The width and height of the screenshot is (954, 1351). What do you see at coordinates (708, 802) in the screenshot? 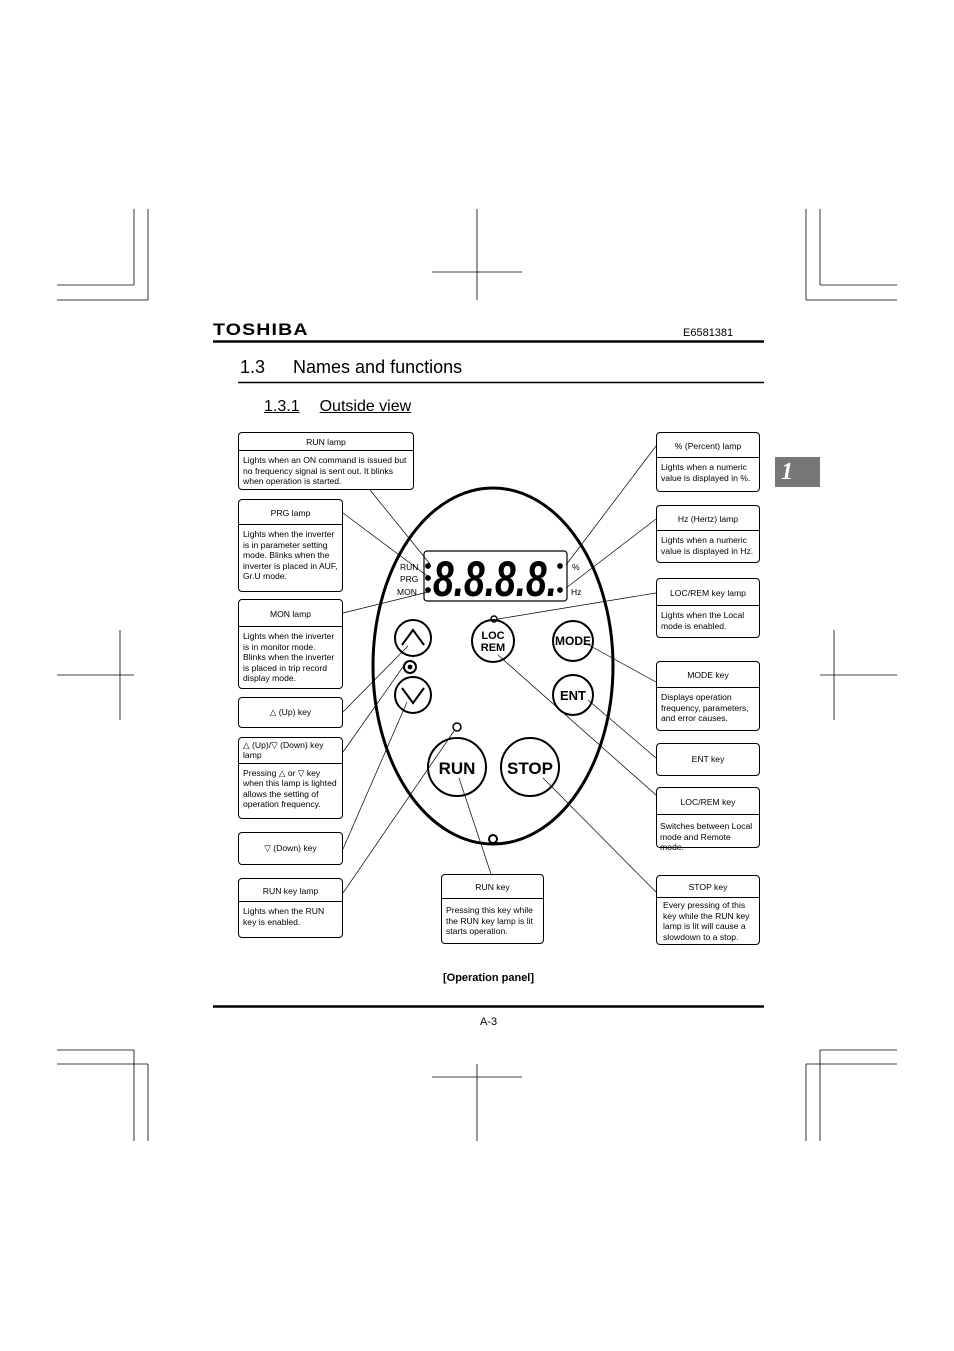
I see `callout-title: LOC/REM key` at bounding box center [708, 802].